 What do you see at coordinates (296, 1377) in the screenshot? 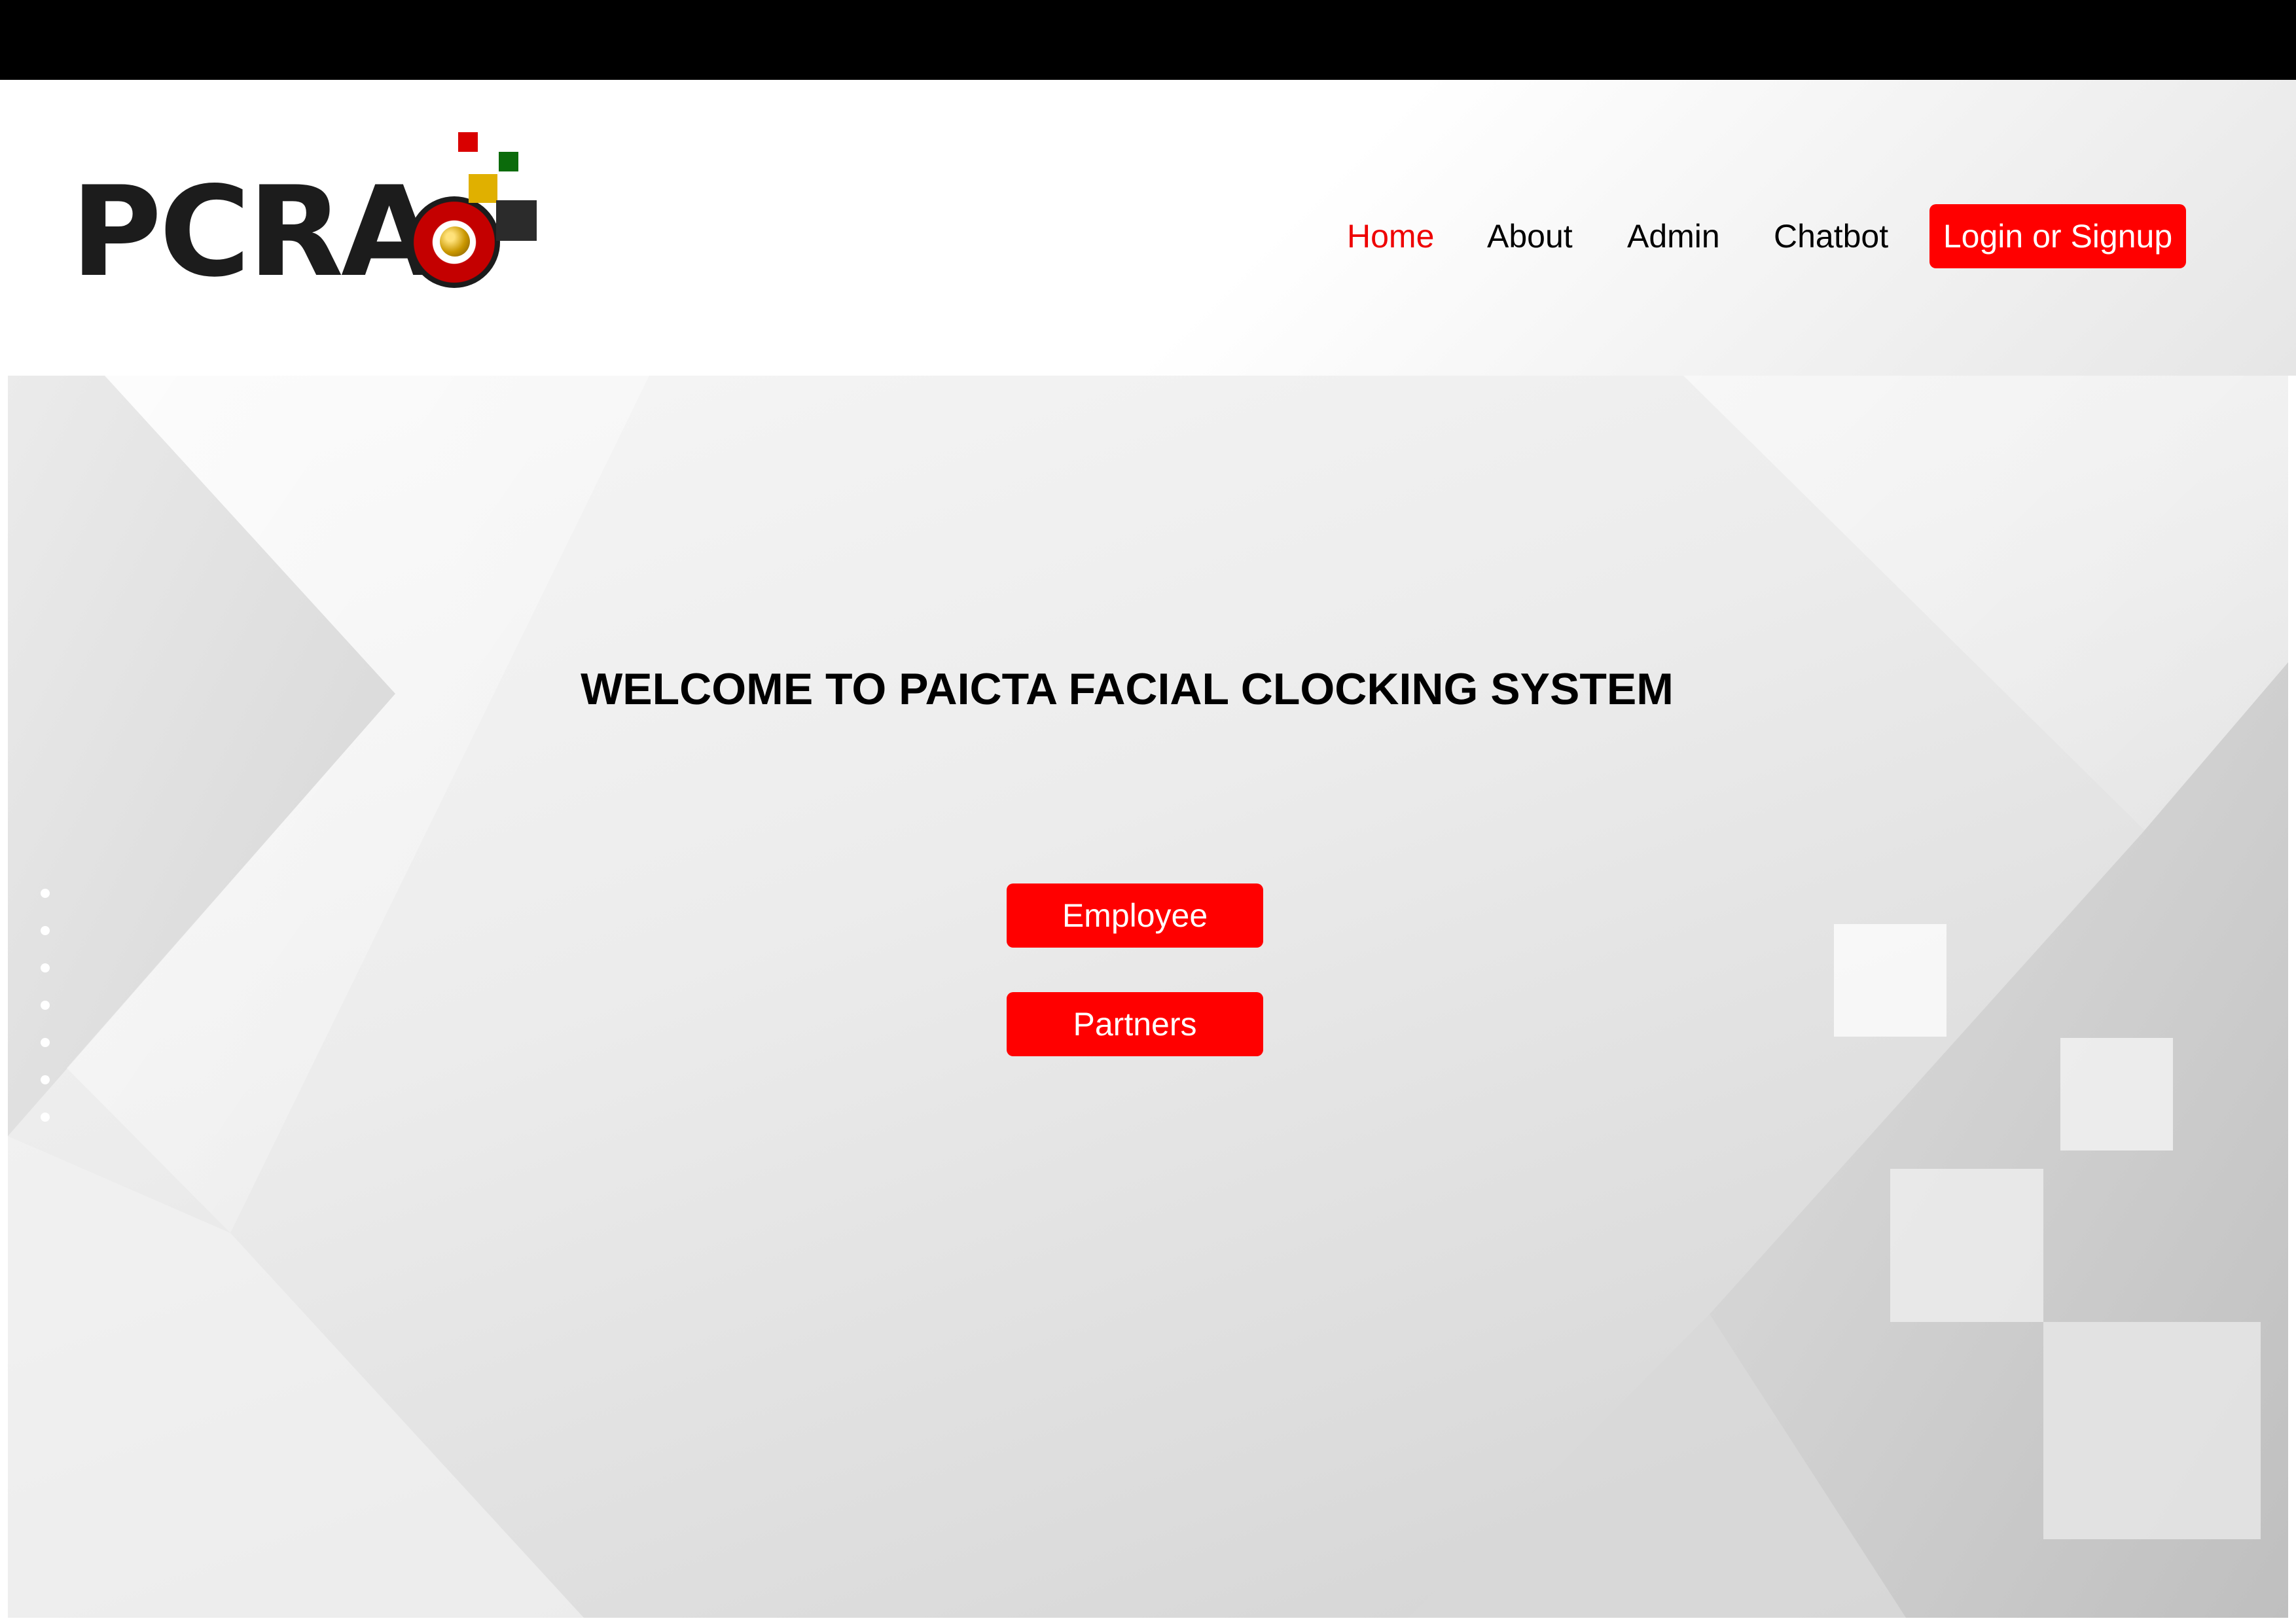
I see `bg-shape-bottom-left` at bounding box center [296, 1377].